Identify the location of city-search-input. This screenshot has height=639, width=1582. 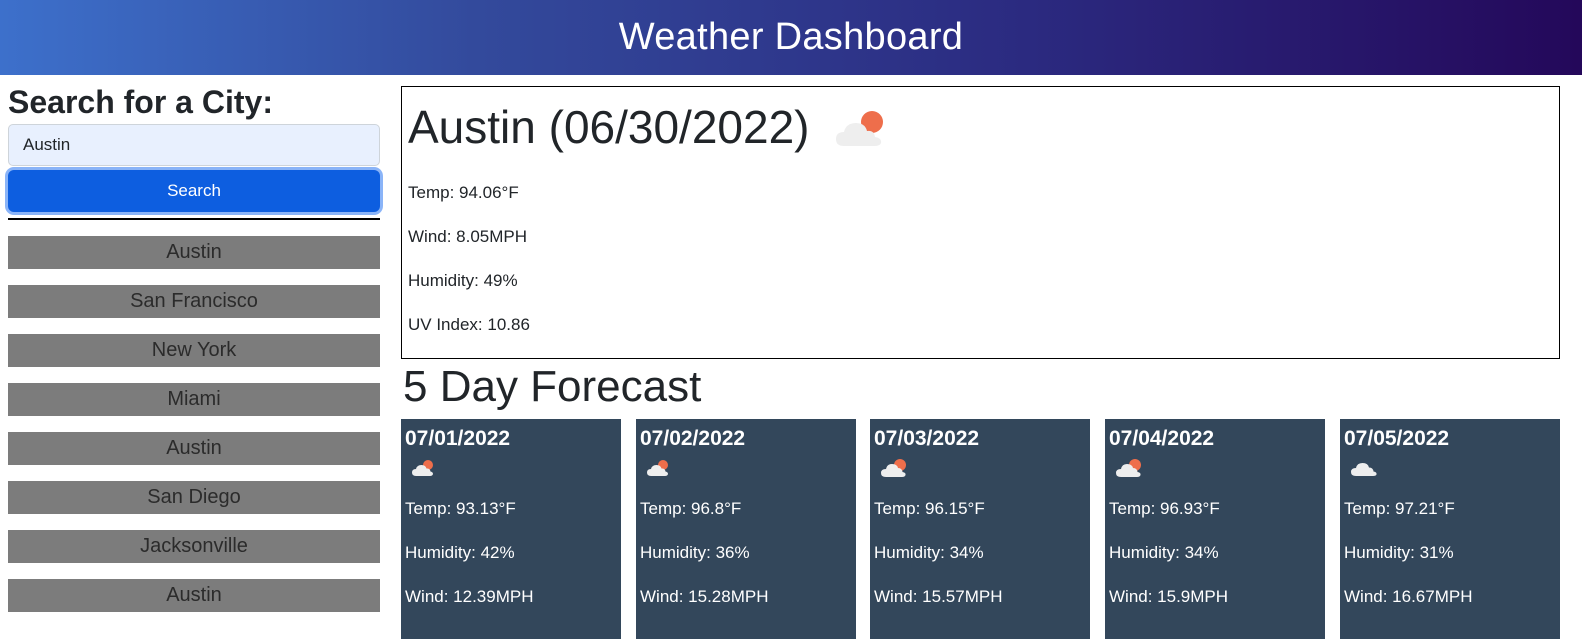
(194, 145).